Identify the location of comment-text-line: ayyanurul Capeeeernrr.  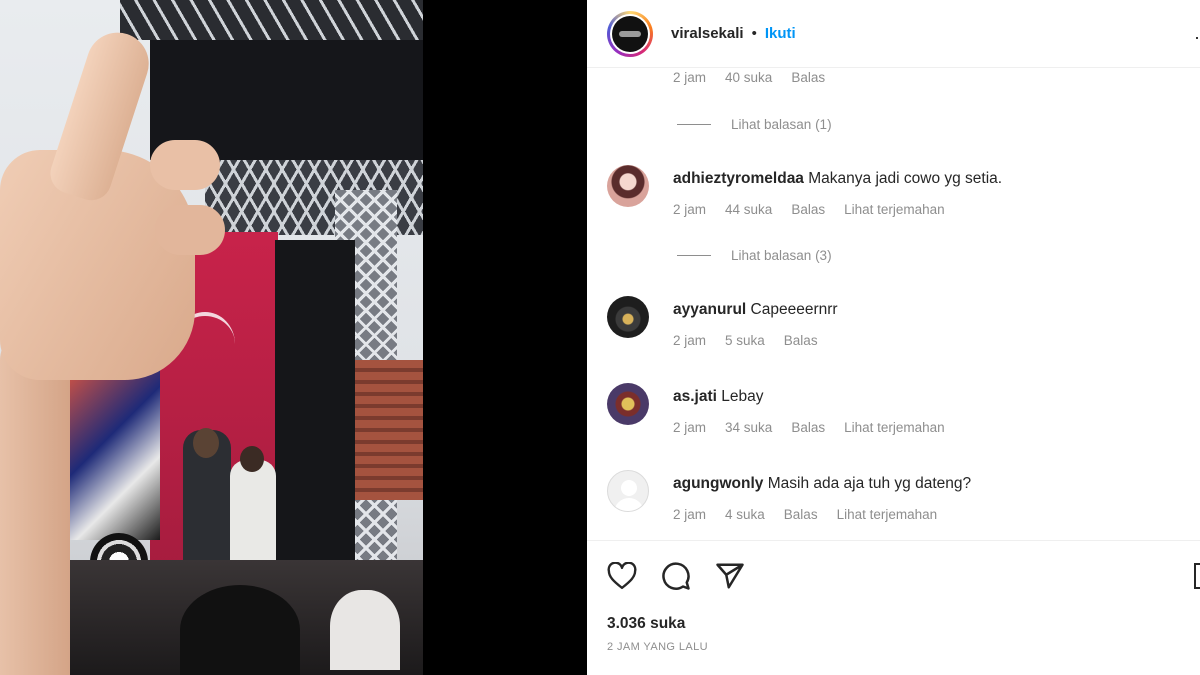
(755, 310).